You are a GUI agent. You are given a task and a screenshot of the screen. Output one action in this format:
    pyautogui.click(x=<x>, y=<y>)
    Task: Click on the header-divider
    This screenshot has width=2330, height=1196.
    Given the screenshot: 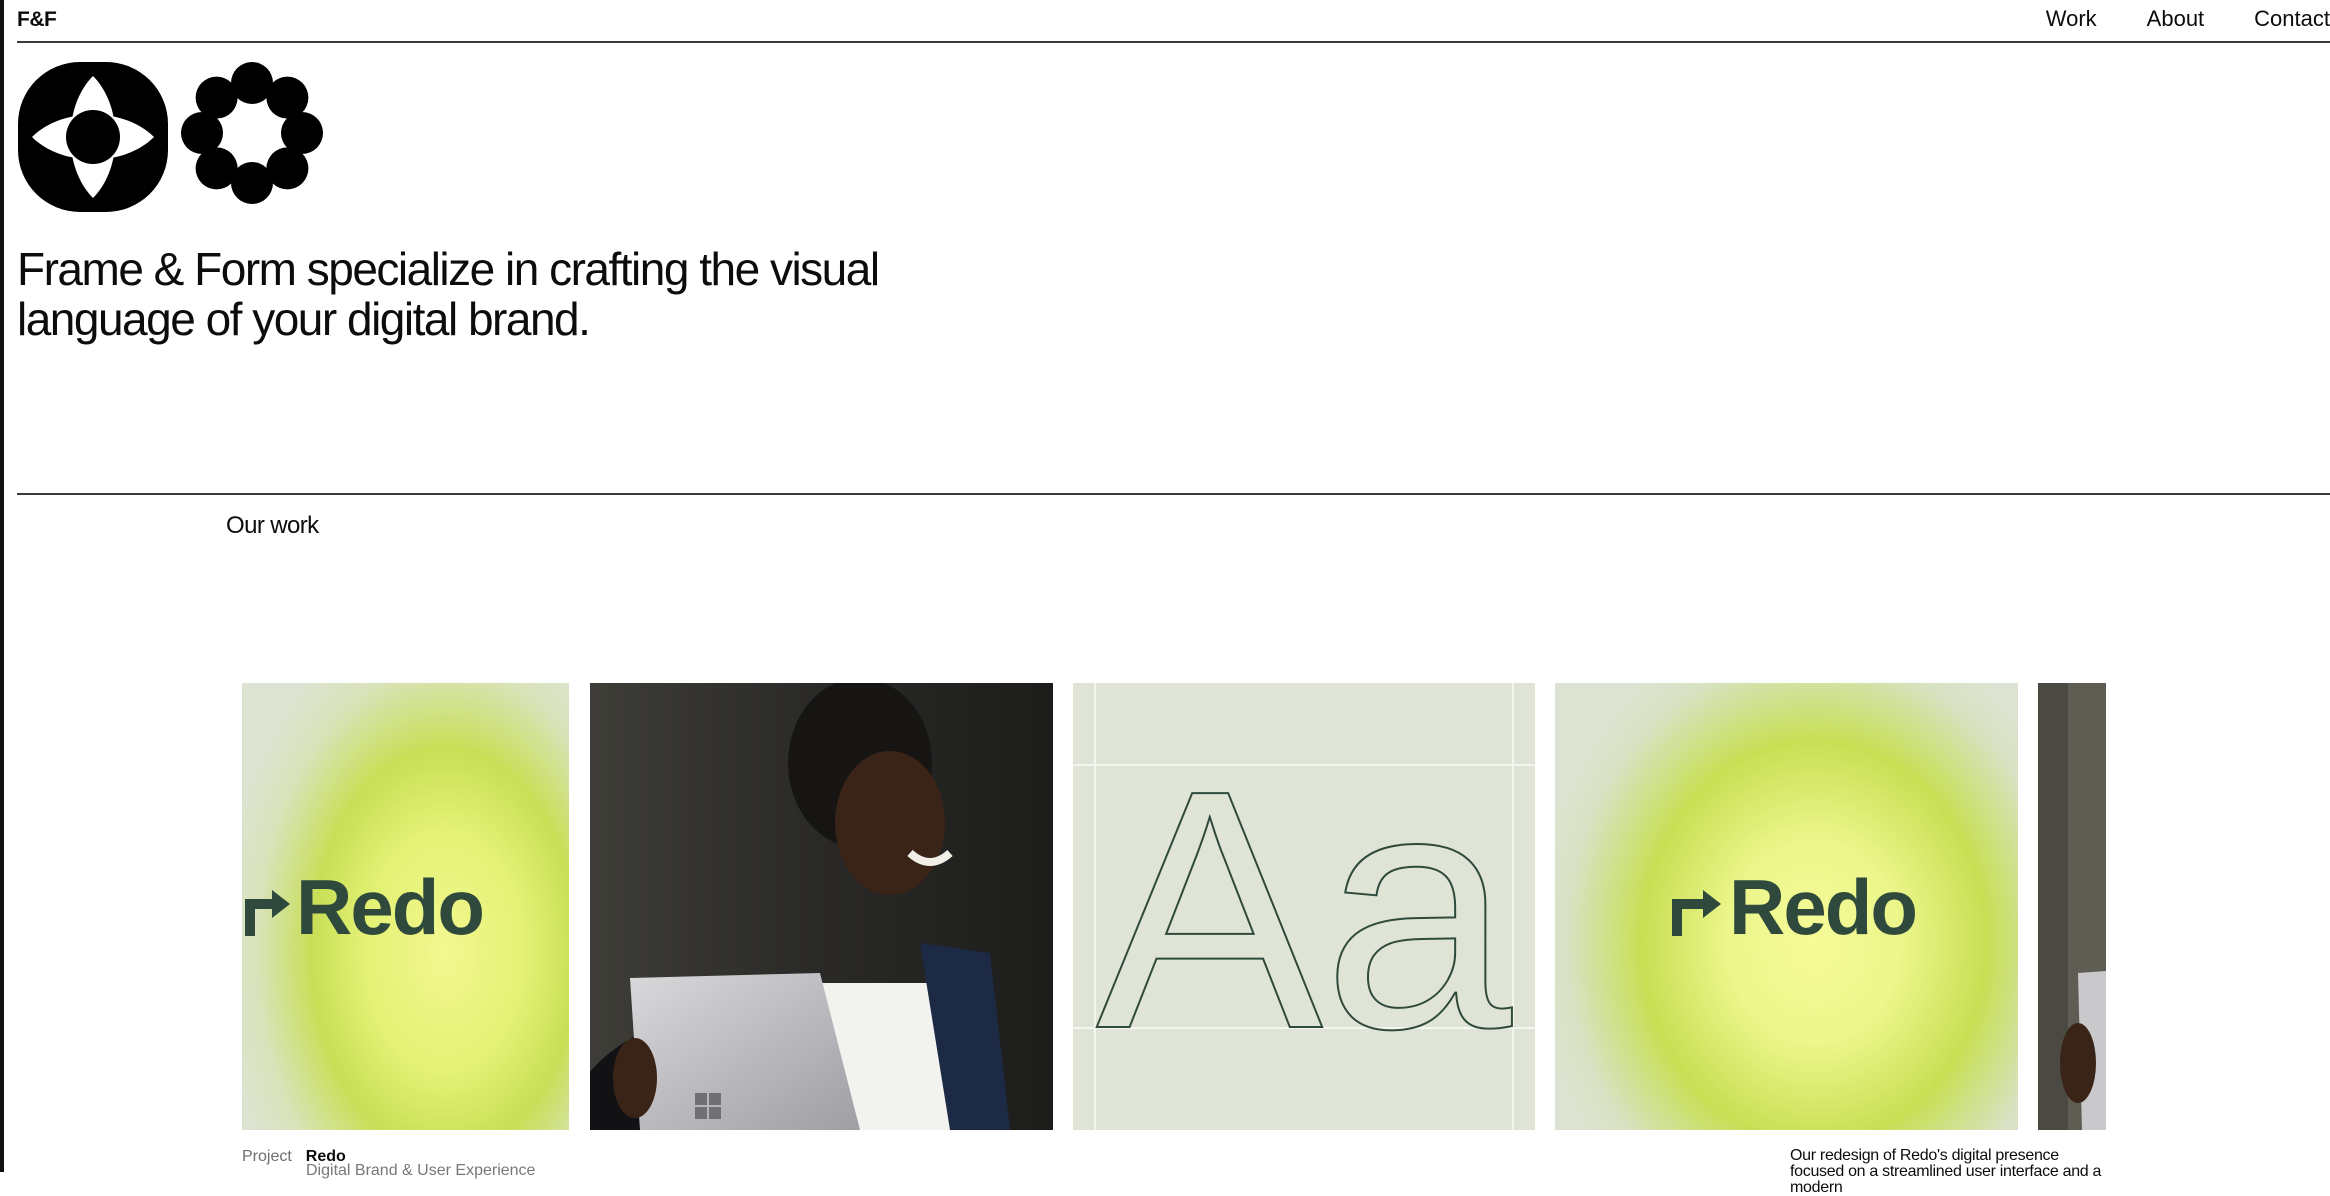 What is the action you would take?
    pyautogui.click(x=1173, y=42)
    